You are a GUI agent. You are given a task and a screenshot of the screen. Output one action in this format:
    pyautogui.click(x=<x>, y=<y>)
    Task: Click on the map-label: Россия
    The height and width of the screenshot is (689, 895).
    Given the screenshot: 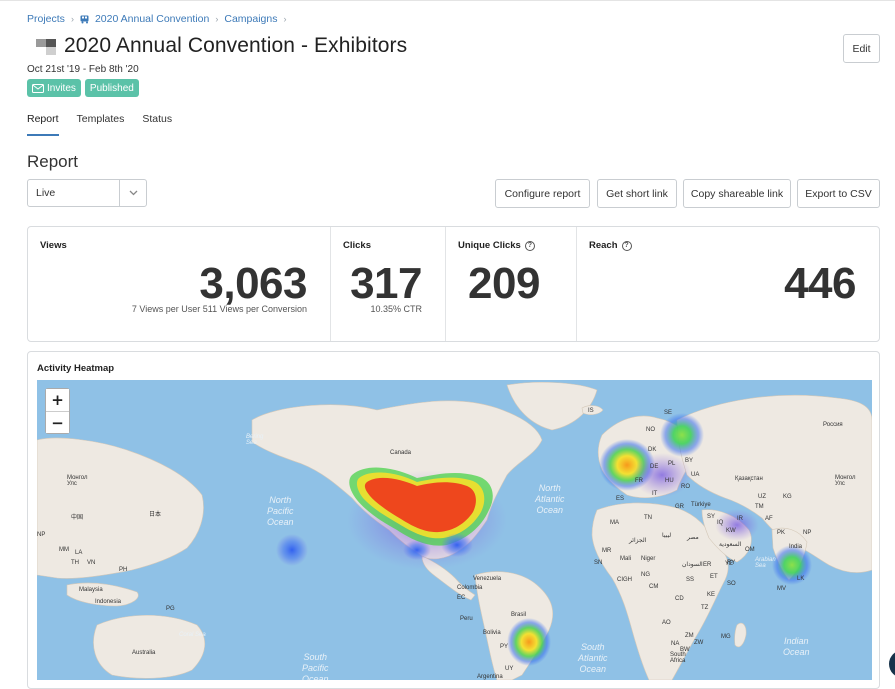 What is the action you would take?
    pyautogui.click(x=833, y=425)
    